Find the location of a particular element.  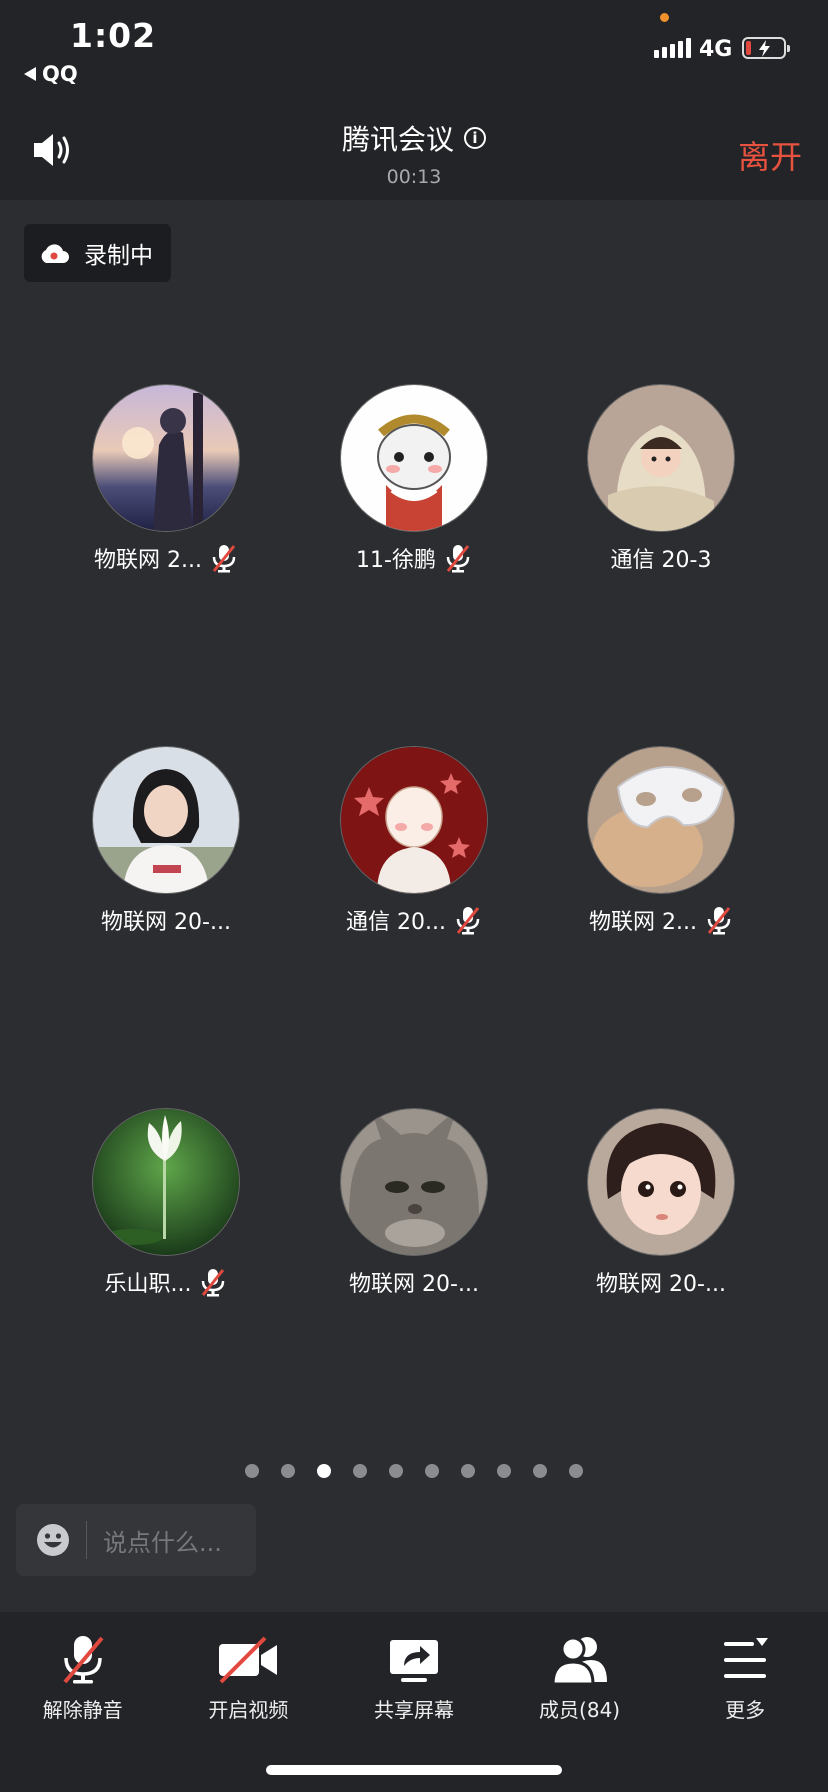

video-off-icon is located at coordinates (248, 1660).